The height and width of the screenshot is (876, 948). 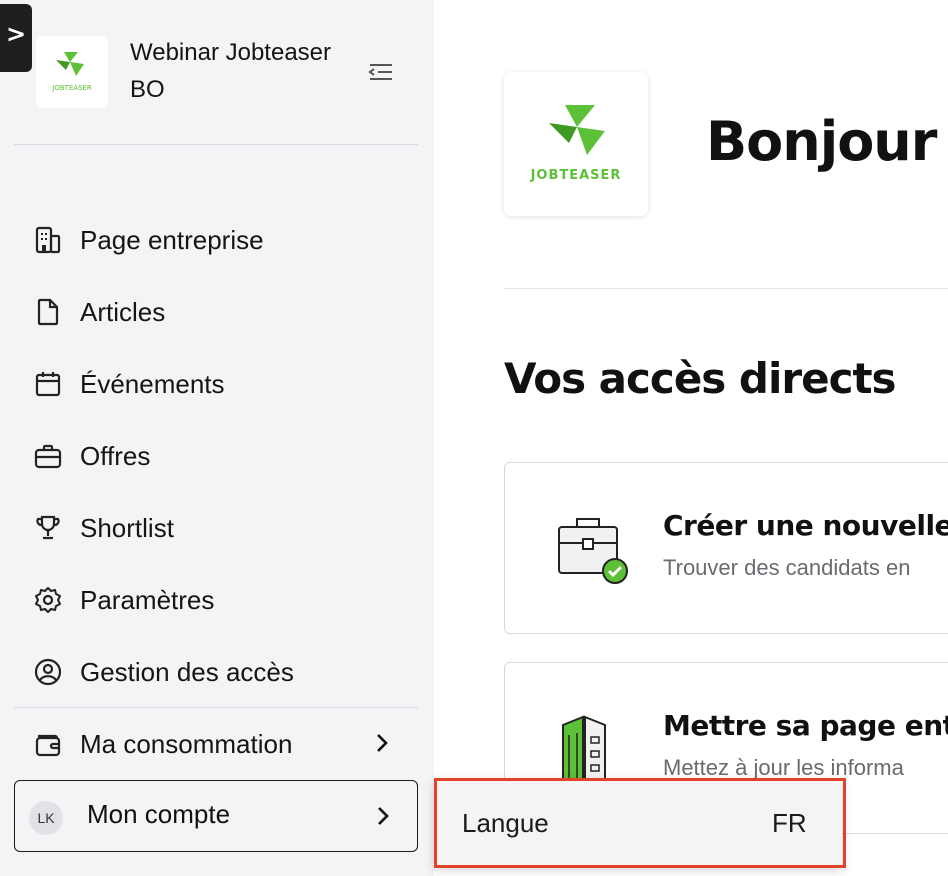 I want to click on section-title: Vos accès directs, so click(x=700, y=378).